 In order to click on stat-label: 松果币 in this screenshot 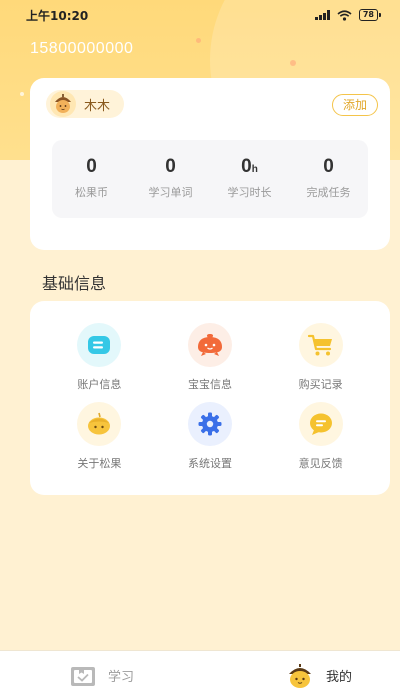, I will do `click(91, 192)`.